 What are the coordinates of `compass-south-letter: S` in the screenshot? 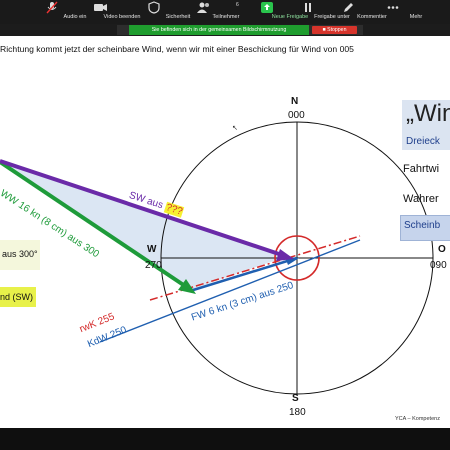 It's located at (295, 398).